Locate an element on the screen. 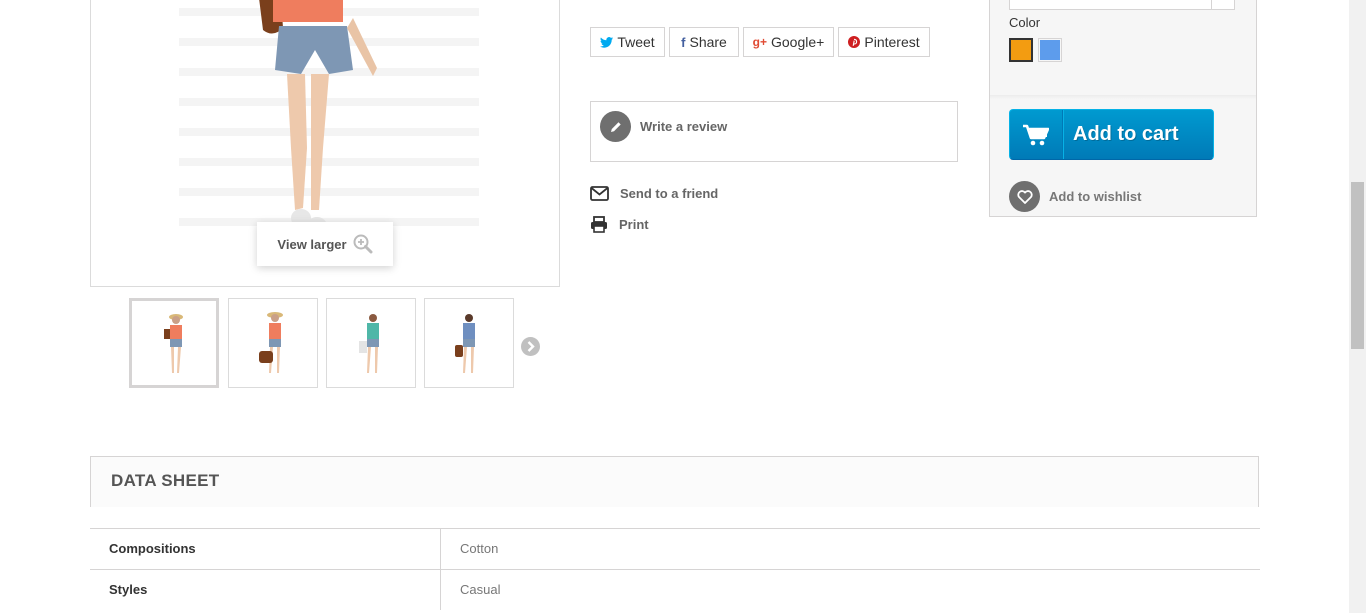 The width and height of the screenshot is (1366, 613). zoom-in-icon is located at coordinates (363, 244).